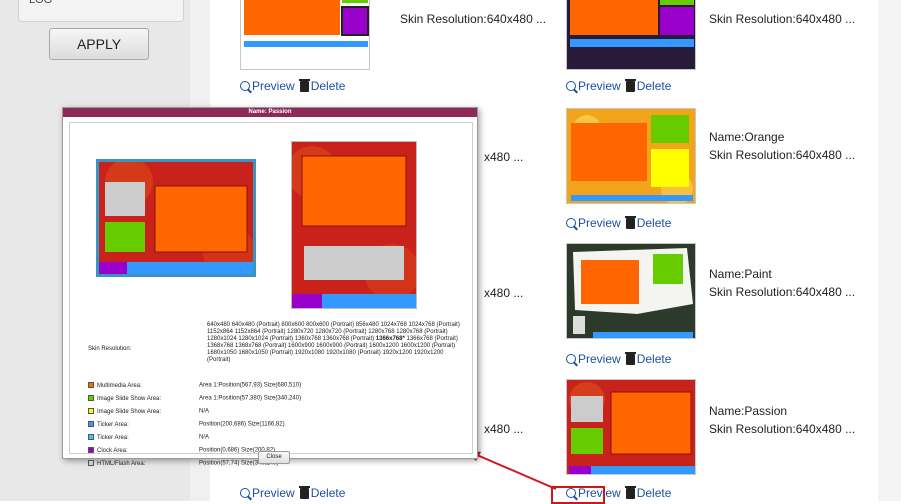 The width and height of the screenshot is (901, 504). Describe the element at coordinates (181, 450) in the screenshot. I see `area-row: Clock Area: Position(0,686) Size(200,82)` at that location.